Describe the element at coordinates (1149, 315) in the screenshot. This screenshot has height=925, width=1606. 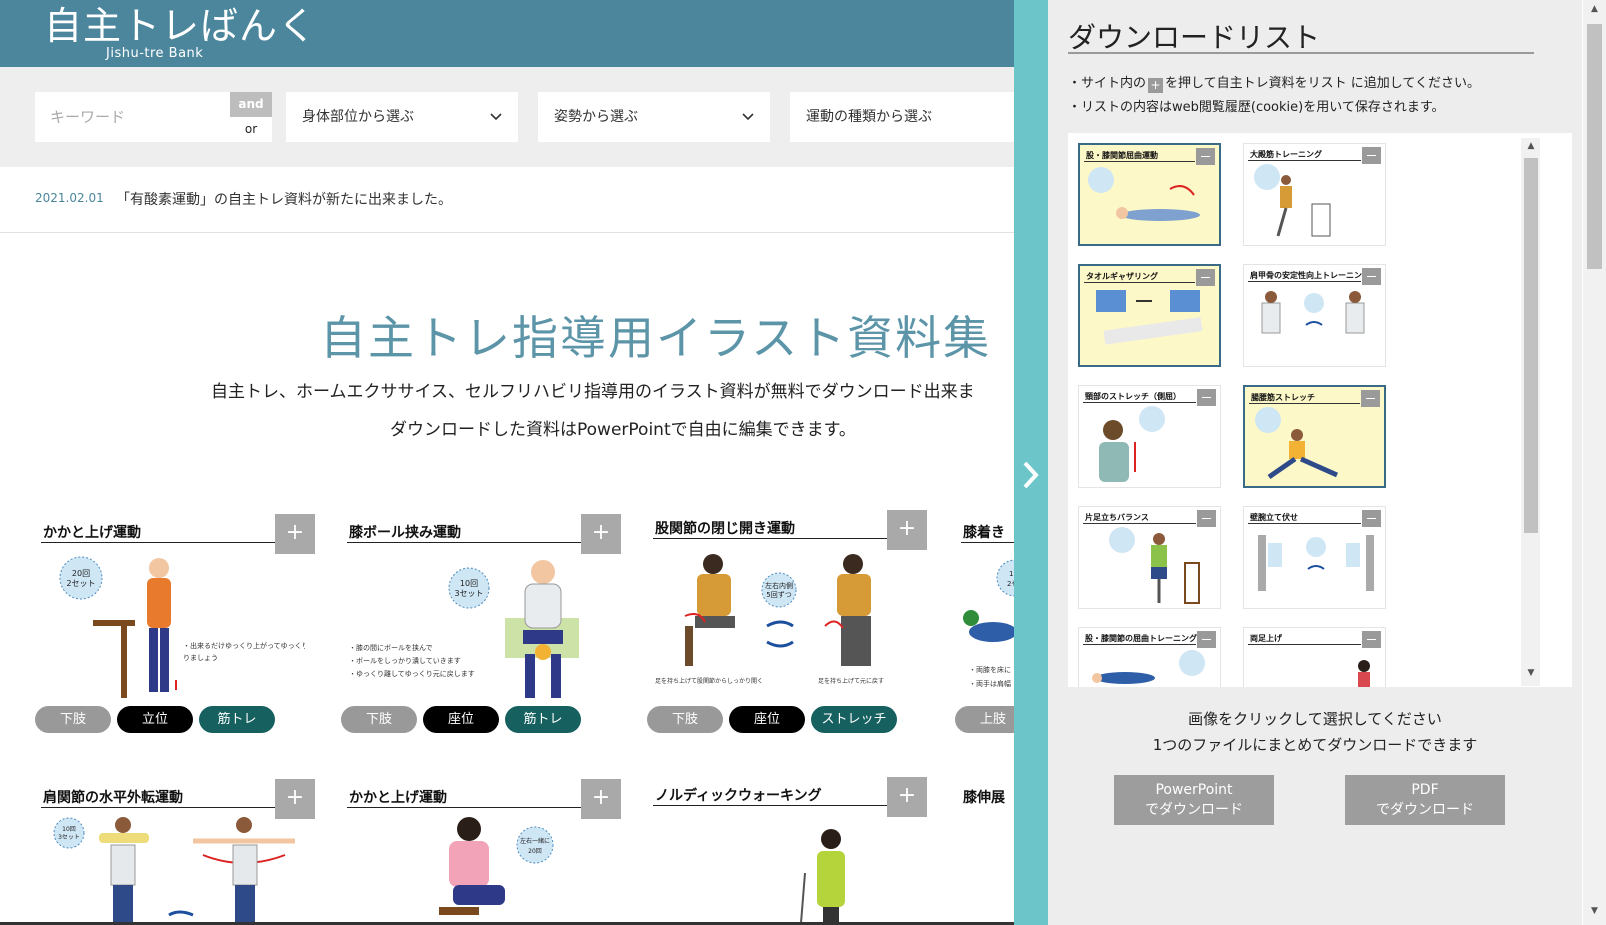
I see `list-item-thumbnail: タオルギャザリング` at that location.